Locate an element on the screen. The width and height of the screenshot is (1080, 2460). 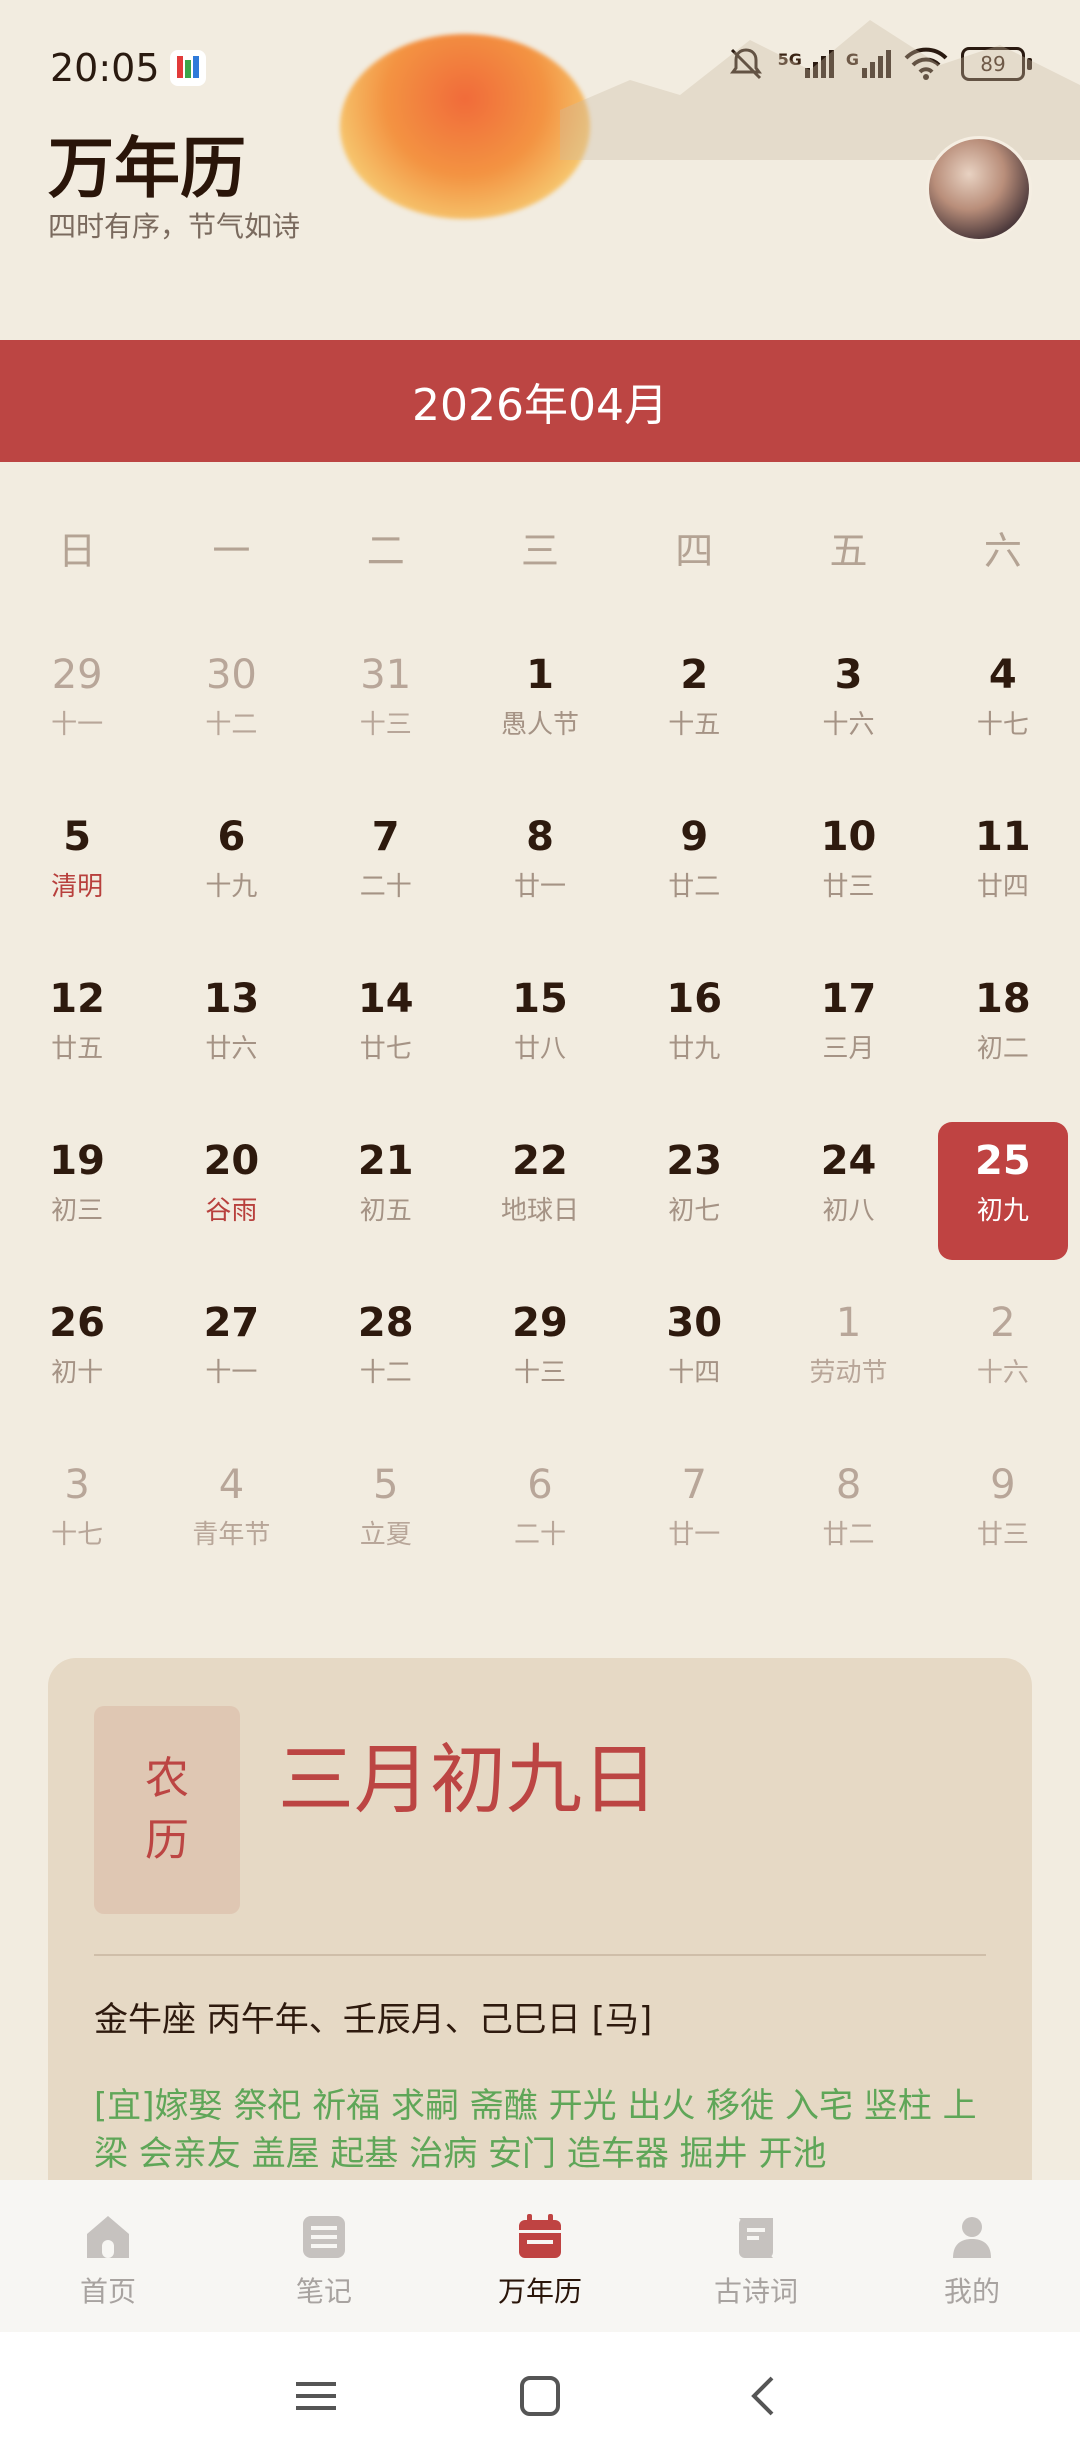
nav-home: 首页 is located at coordinates (108, 2256).